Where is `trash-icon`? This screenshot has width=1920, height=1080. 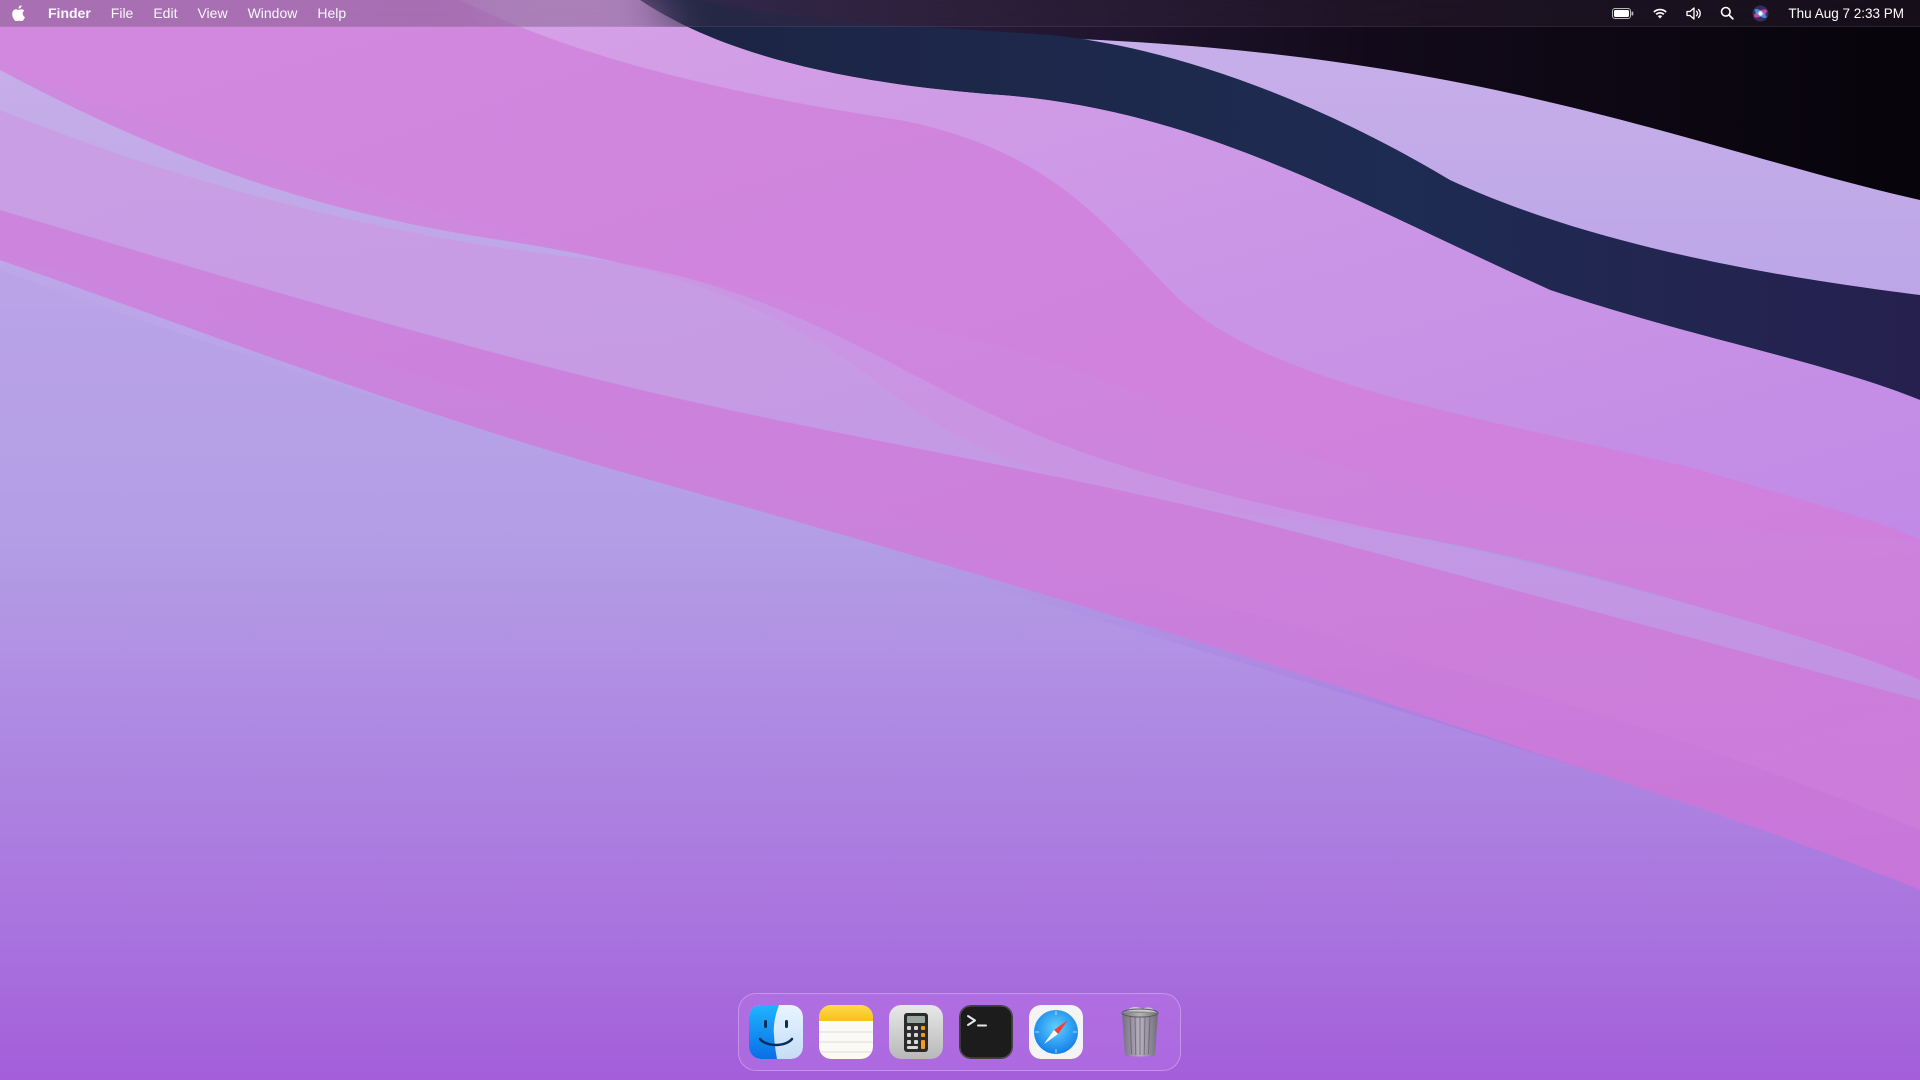 trash-icon is located at coordinates (1140, 1032).